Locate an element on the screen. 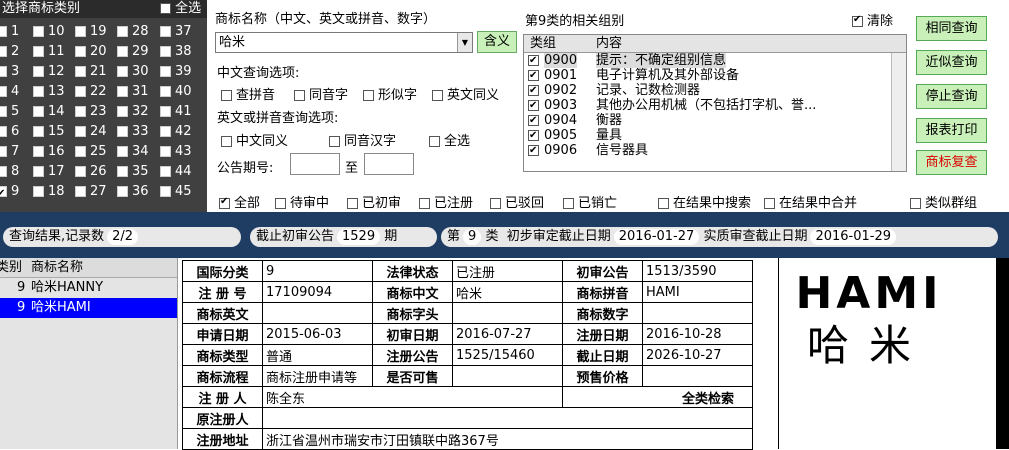  class-checkbox: 25 is located at coordinates (95, 152).